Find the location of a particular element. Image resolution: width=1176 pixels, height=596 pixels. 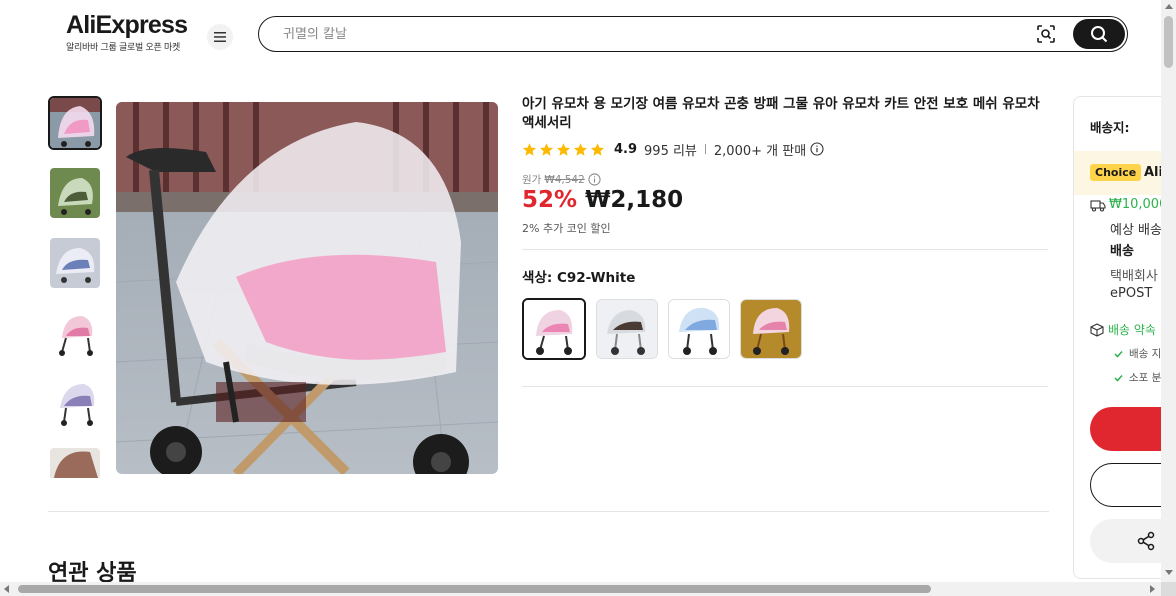

scroll-left-arrow-icon is located at coordinates (6, 589).